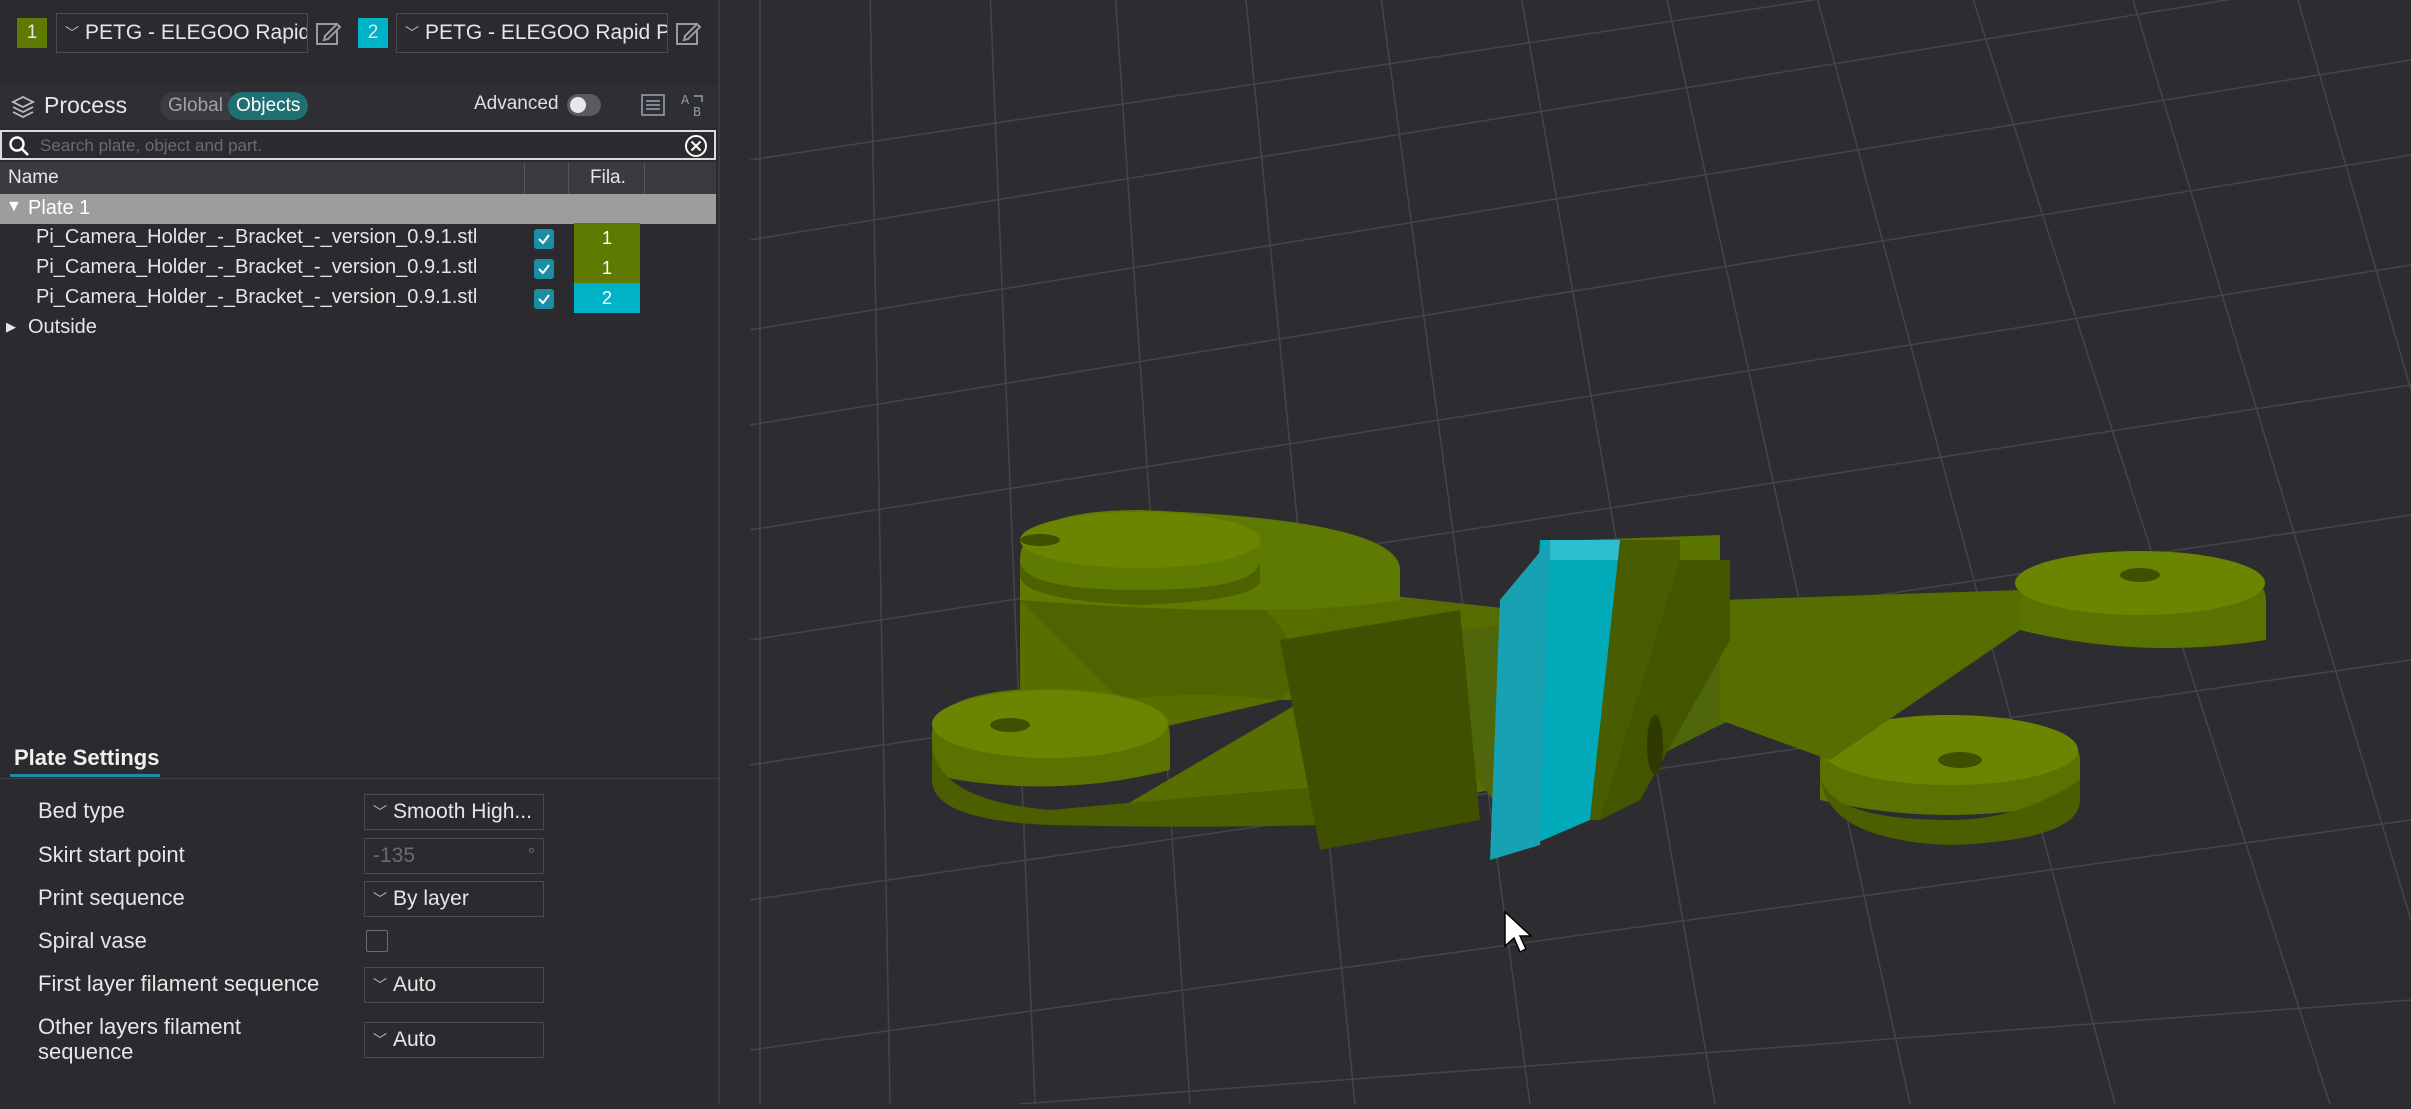 The height and width of the screenshot is (1109, 2411). I want to click on skirt-start-input: -135 °, so click(454, 856).